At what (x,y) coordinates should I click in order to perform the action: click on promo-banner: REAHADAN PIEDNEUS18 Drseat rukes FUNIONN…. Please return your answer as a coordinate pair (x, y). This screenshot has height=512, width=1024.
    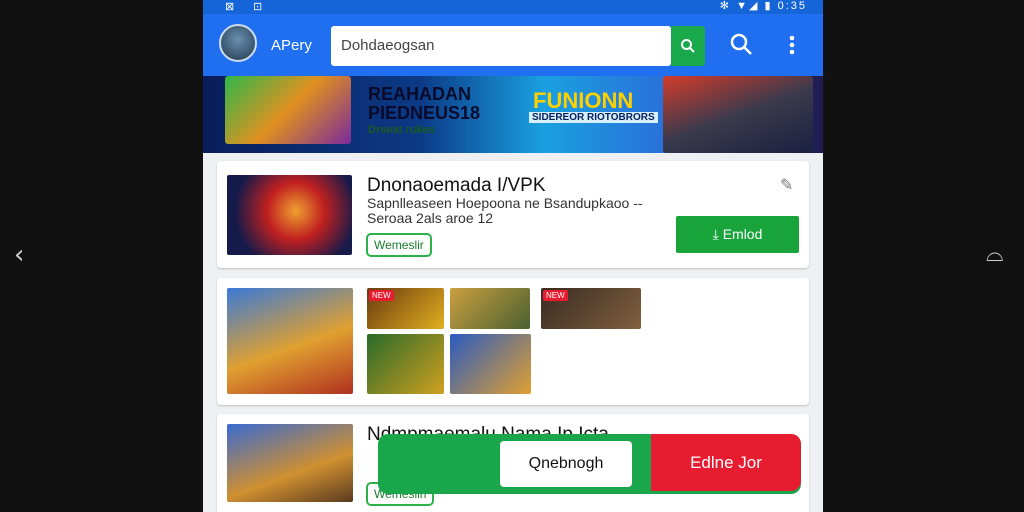
    Looking at the image, I should click on (513, 114).